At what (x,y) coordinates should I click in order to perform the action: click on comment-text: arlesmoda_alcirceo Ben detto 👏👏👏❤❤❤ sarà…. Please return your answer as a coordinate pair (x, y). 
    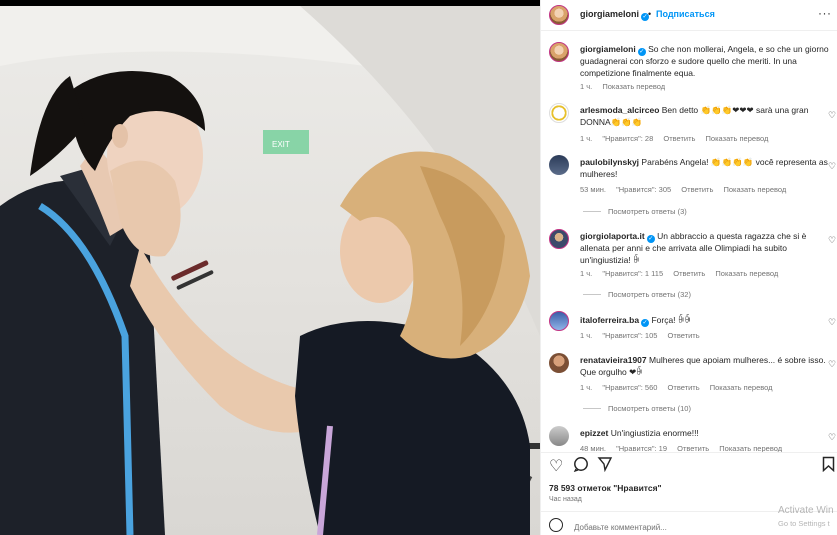
    Looking at the image, I should click on (705, 116).